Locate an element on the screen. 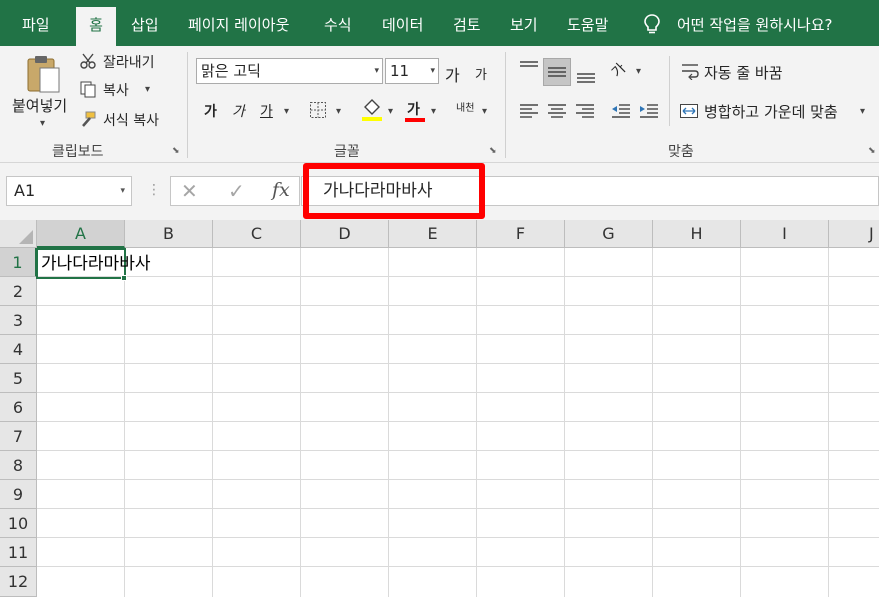 The image size is (879, 597). clipboard-group-label: 클립보드 is located at coordinates (78, 152).